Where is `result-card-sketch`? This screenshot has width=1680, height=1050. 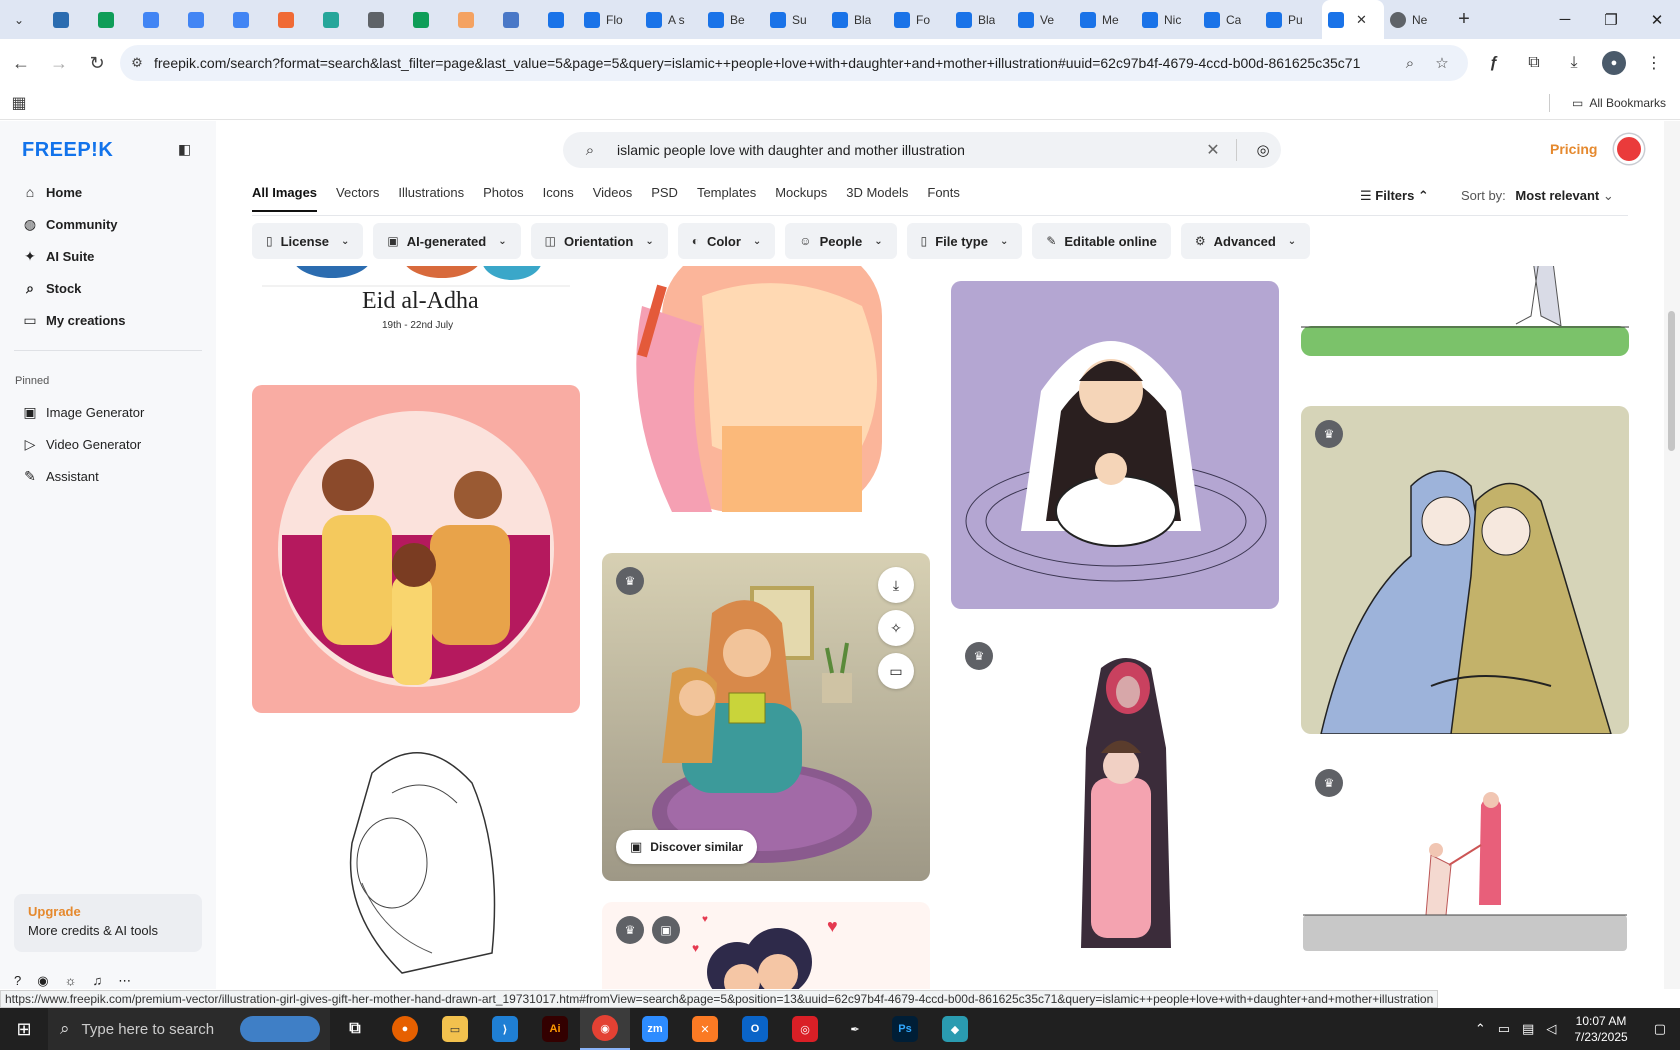
result-card-sketch is located at coordinates (416, 861).